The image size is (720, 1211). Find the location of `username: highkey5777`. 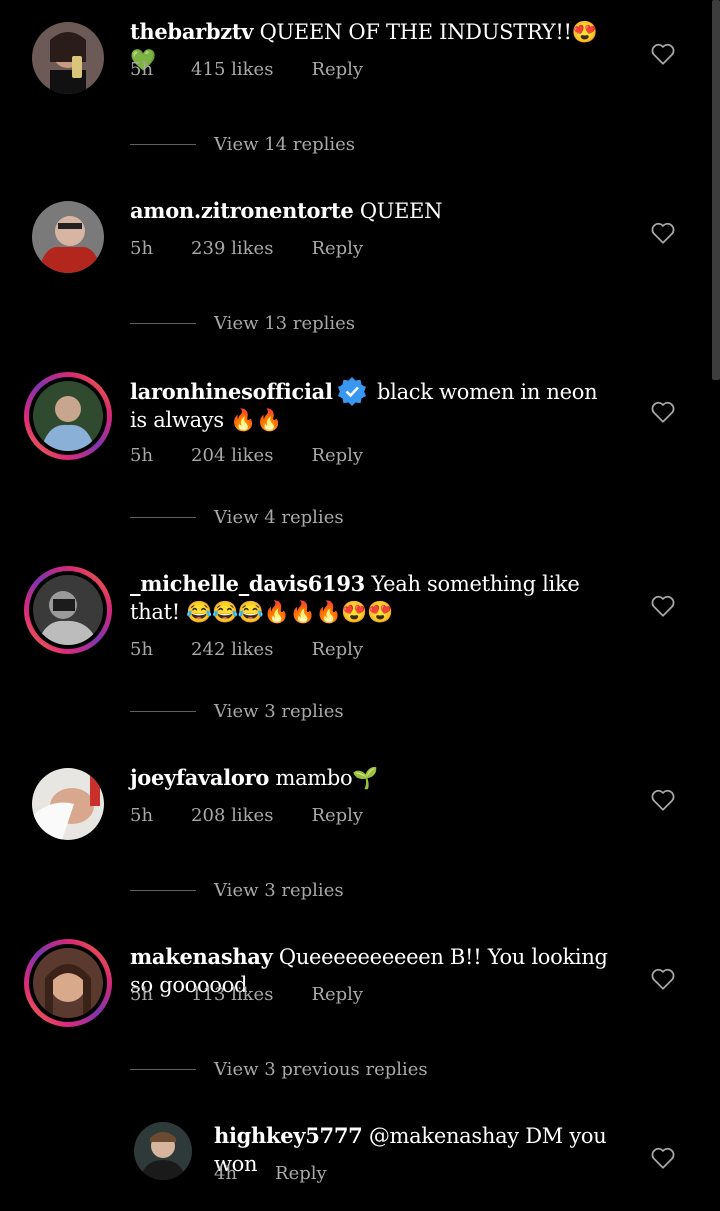

username: highkey5777 is located at coordinates (288, 1135).